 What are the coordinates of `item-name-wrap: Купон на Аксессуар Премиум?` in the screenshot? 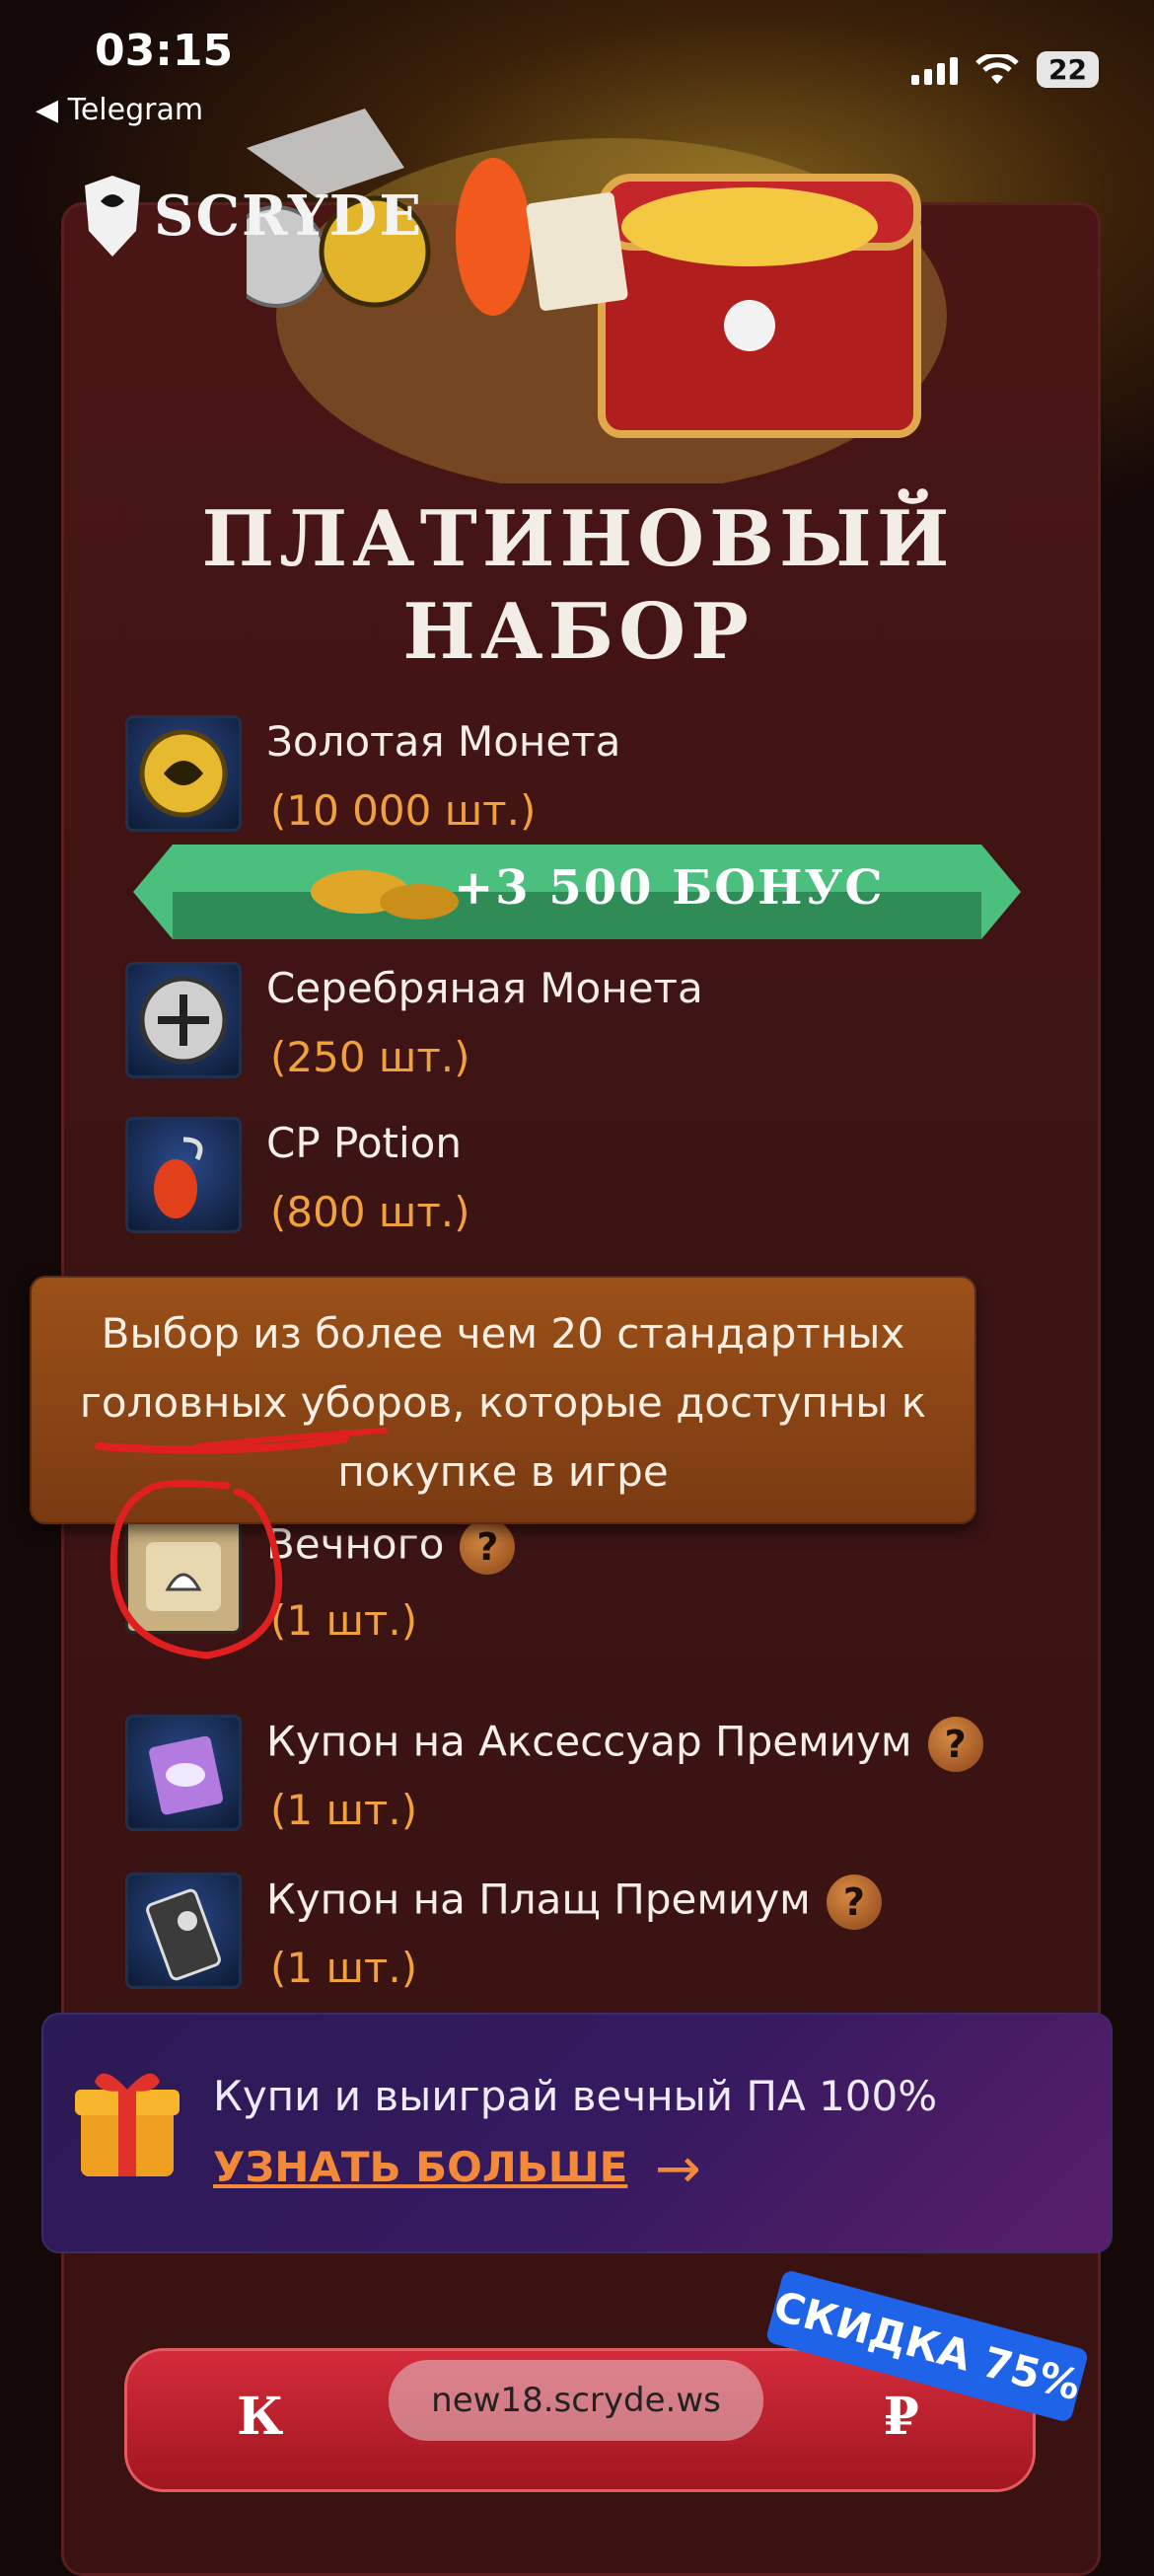 It's located at (624, 1744).